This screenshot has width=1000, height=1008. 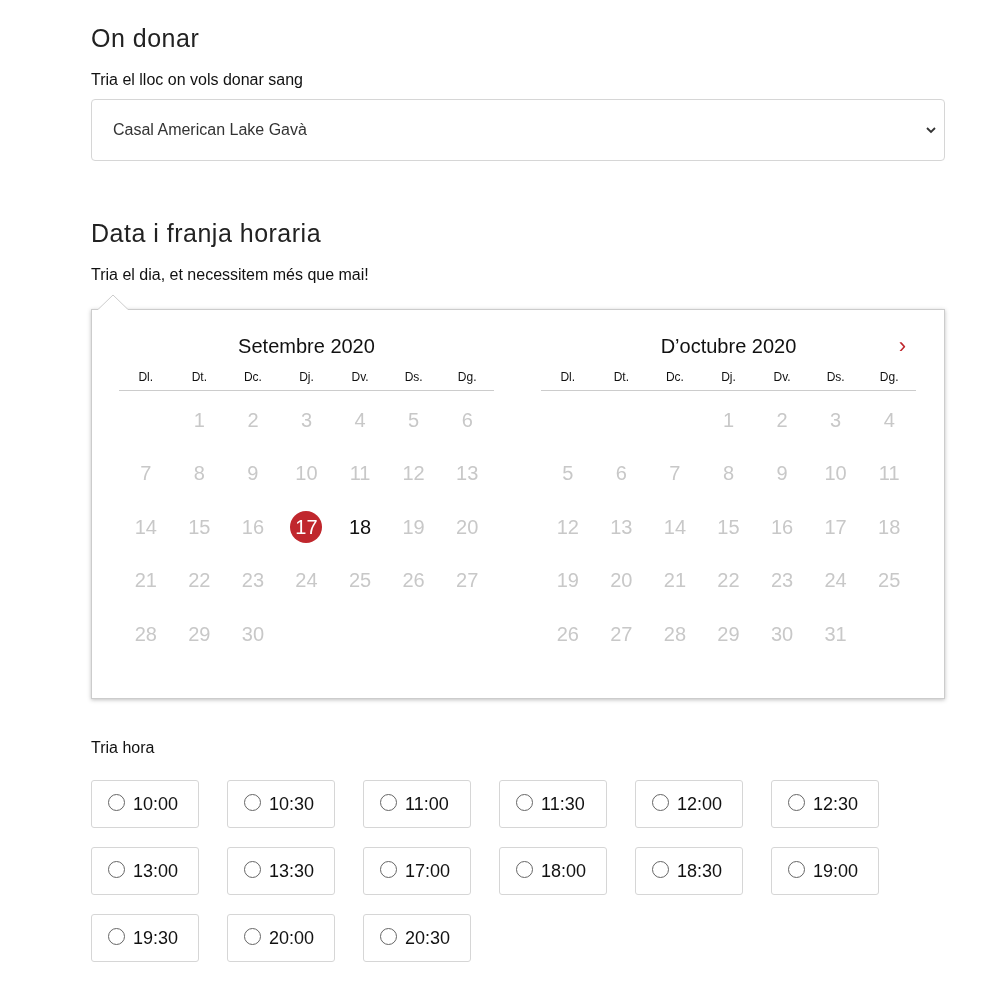 I want to click on calendar-day: 17, so click(x=306, y=526).